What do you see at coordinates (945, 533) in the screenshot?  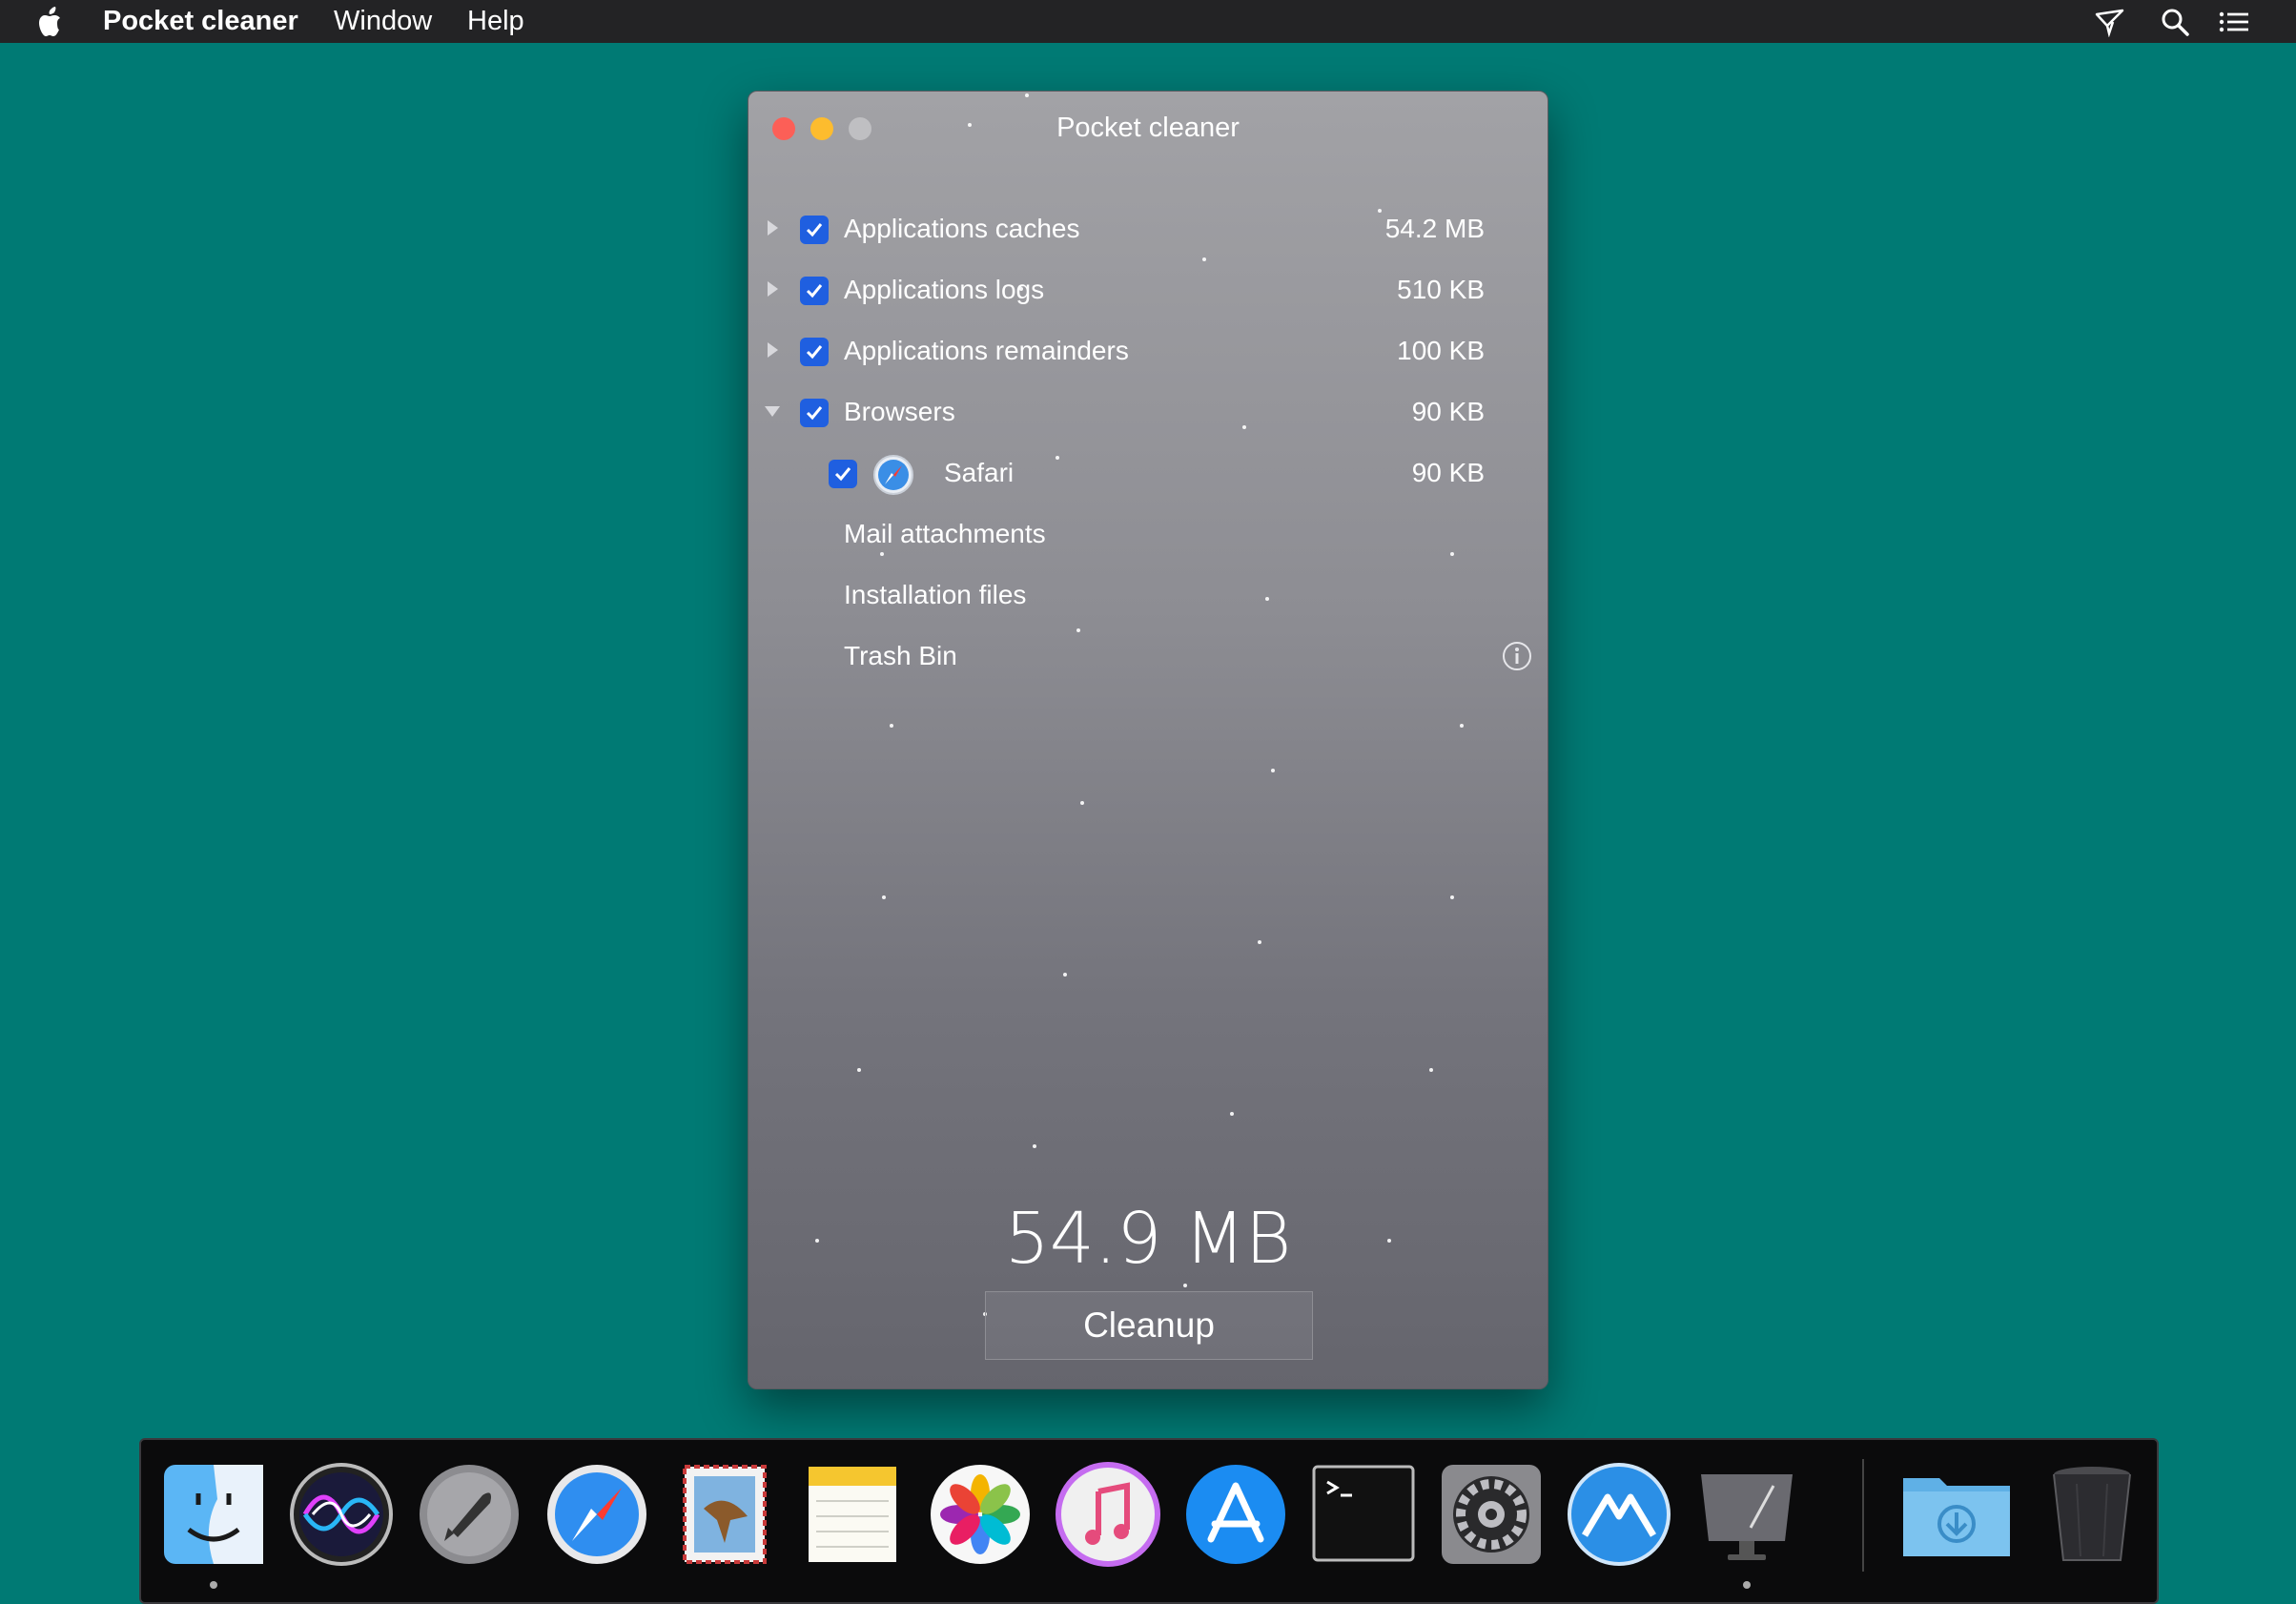 I see `row-label: Mail attachments` at bounding box center [945, 533].